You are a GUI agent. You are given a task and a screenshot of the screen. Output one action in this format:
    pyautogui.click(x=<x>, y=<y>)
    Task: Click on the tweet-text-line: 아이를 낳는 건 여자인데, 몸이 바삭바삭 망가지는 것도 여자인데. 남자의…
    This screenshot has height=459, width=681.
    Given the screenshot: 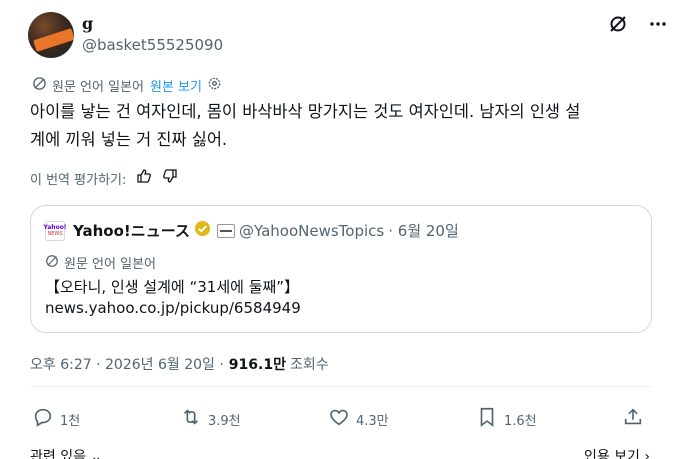 What is the action you would take?
    pyautogui.click(x=305, y=111)
    